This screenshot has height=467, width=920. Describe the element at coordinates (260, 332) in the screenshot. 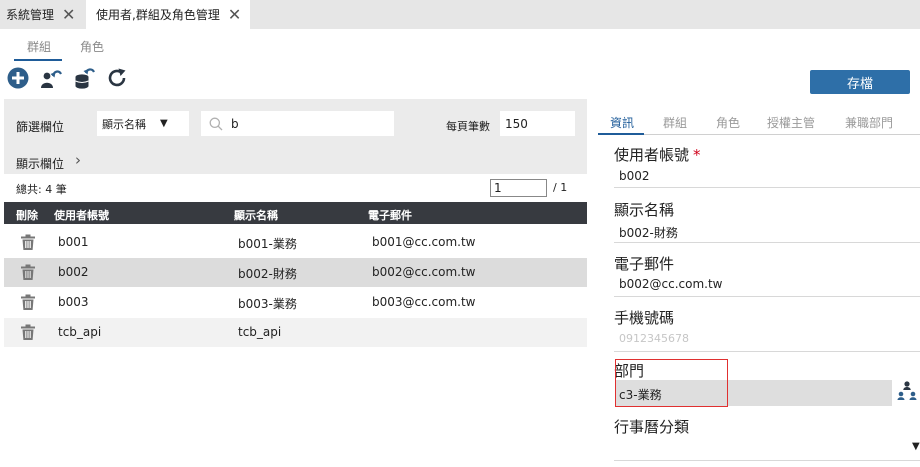

I see `cell-display-name: tcb_api` at that location.